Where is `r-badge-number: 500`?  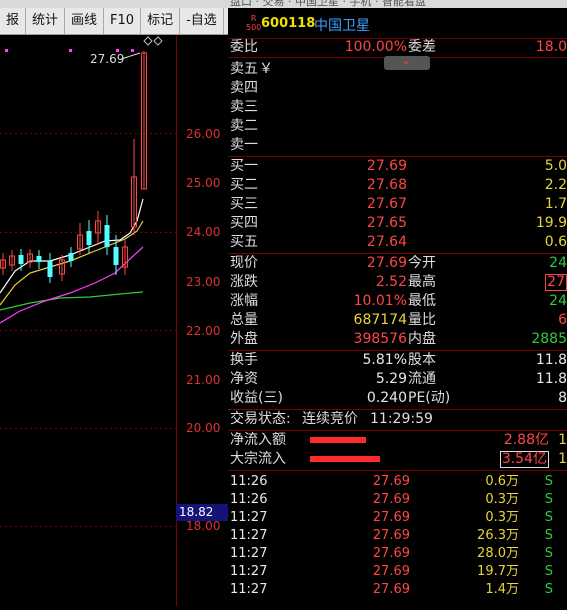 r-badge-number: 500 is located at coordinates (254, 27).